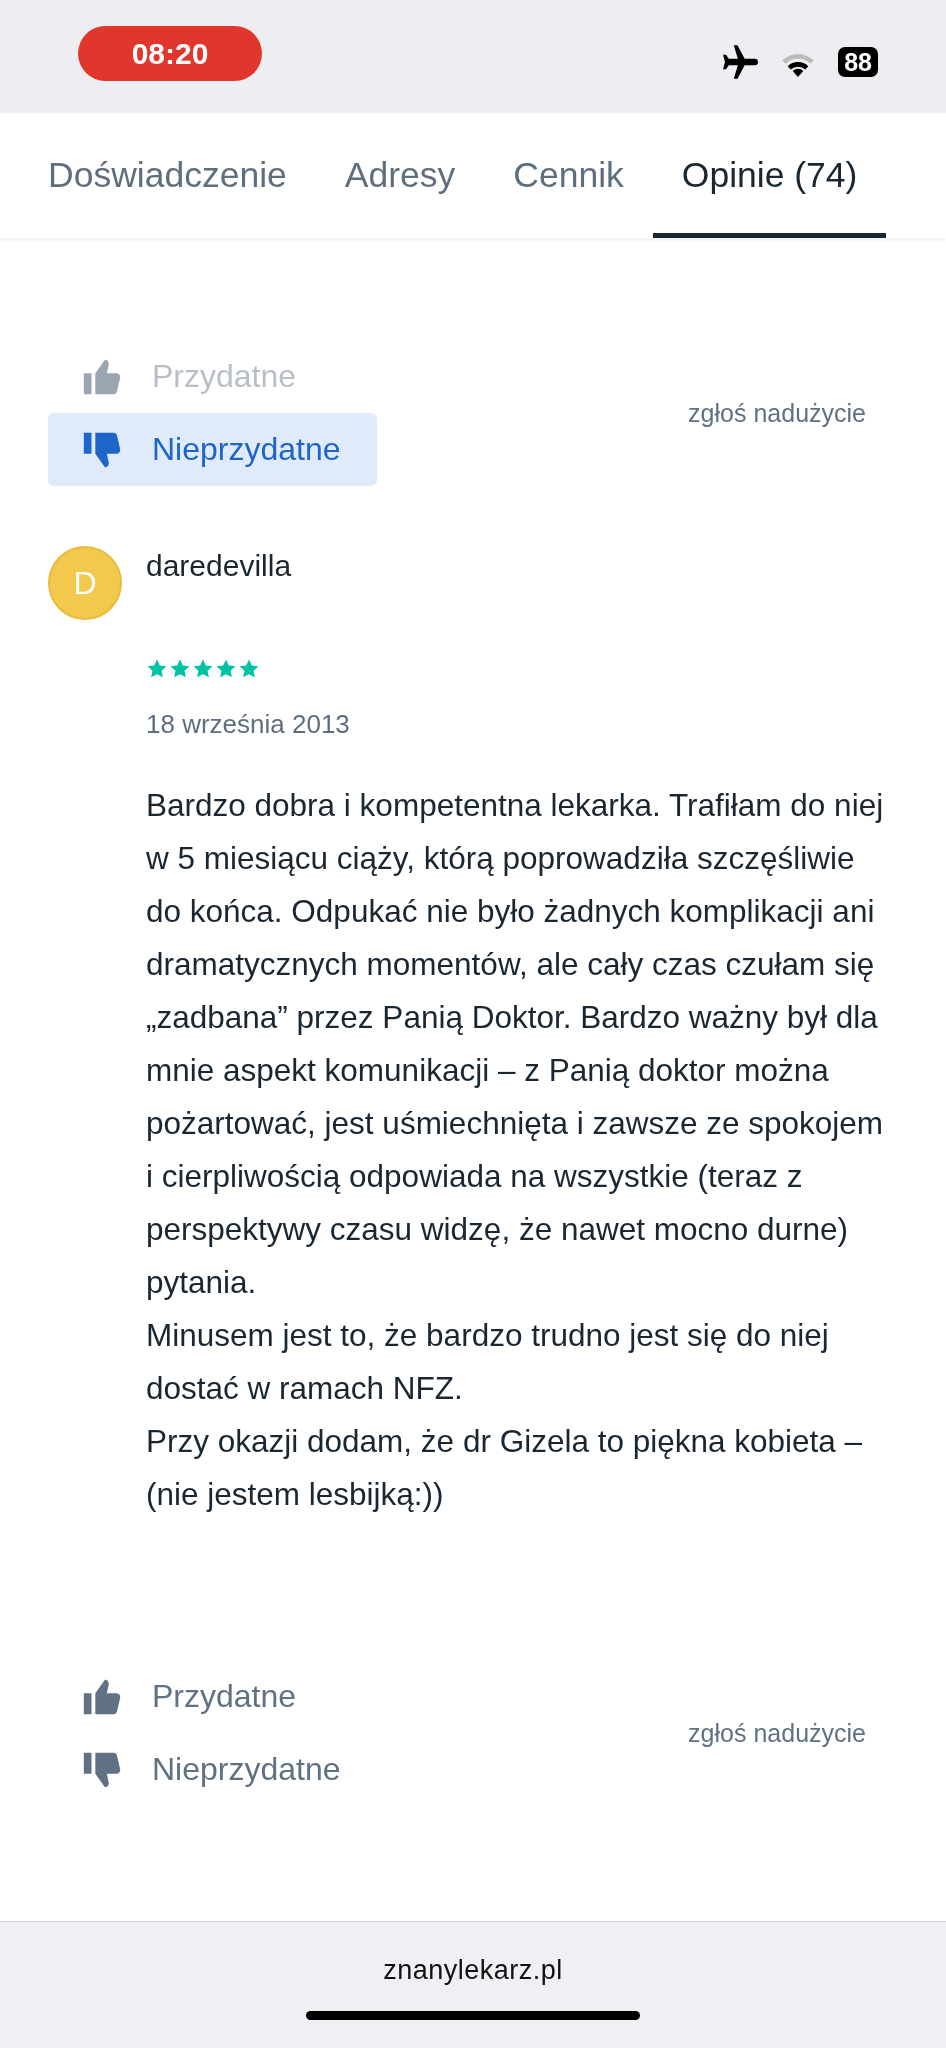  Describe the element at coordinates (400, 175) in the screenshot. I see `tab: Adresy` at that location.